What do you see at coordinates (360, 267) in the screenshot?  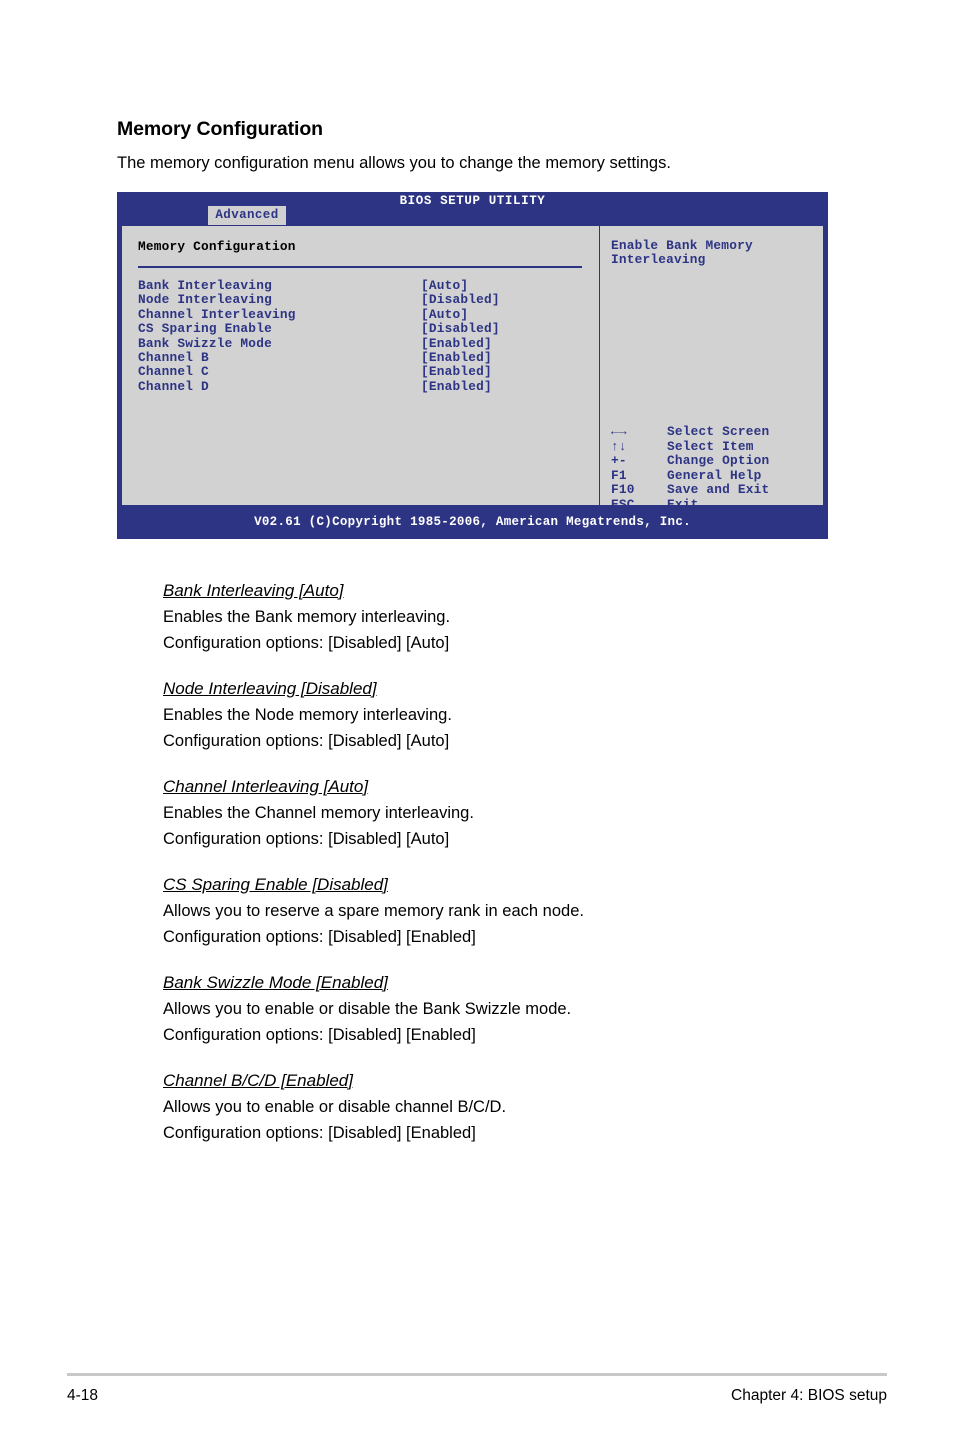 I see `section-divider` at bounding box center [360, 267].